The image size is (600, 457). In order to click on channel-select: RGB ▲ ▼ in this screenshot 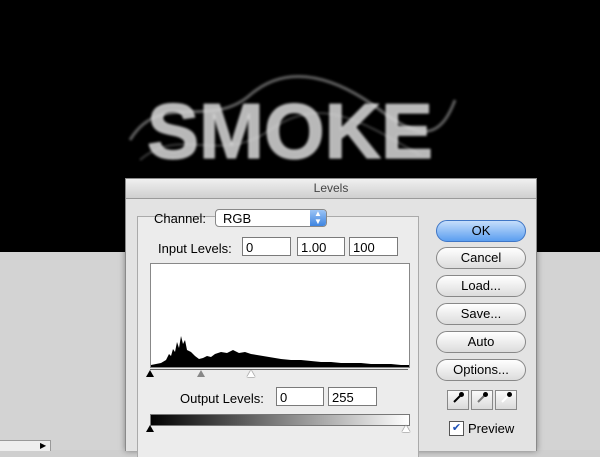, I will do `click(271, 218)`.